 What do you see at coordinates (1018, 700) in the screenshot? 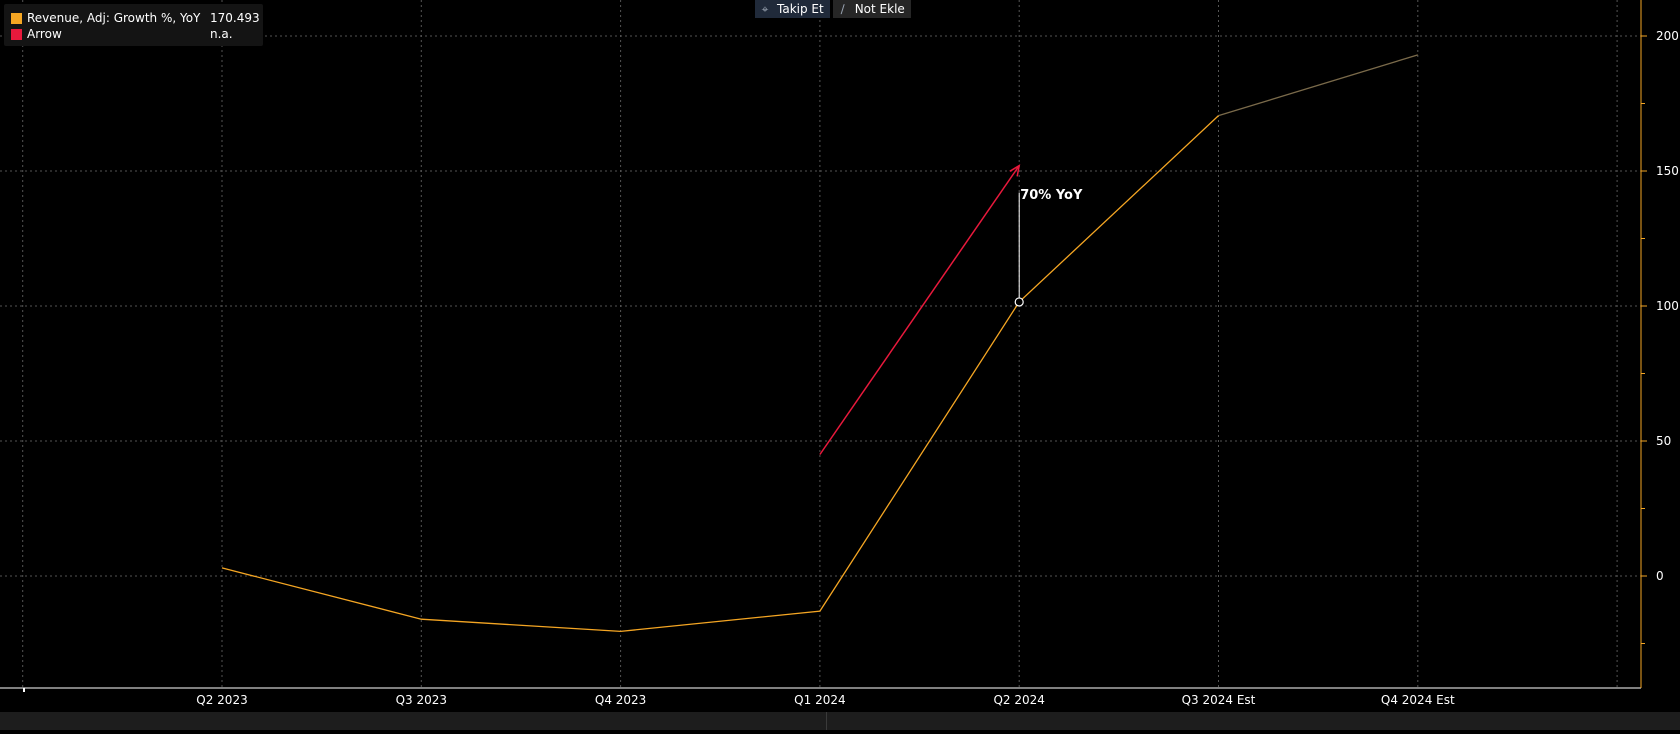
I see `x-tick-label: Q2 2024` at bounding box center [1018, 700].